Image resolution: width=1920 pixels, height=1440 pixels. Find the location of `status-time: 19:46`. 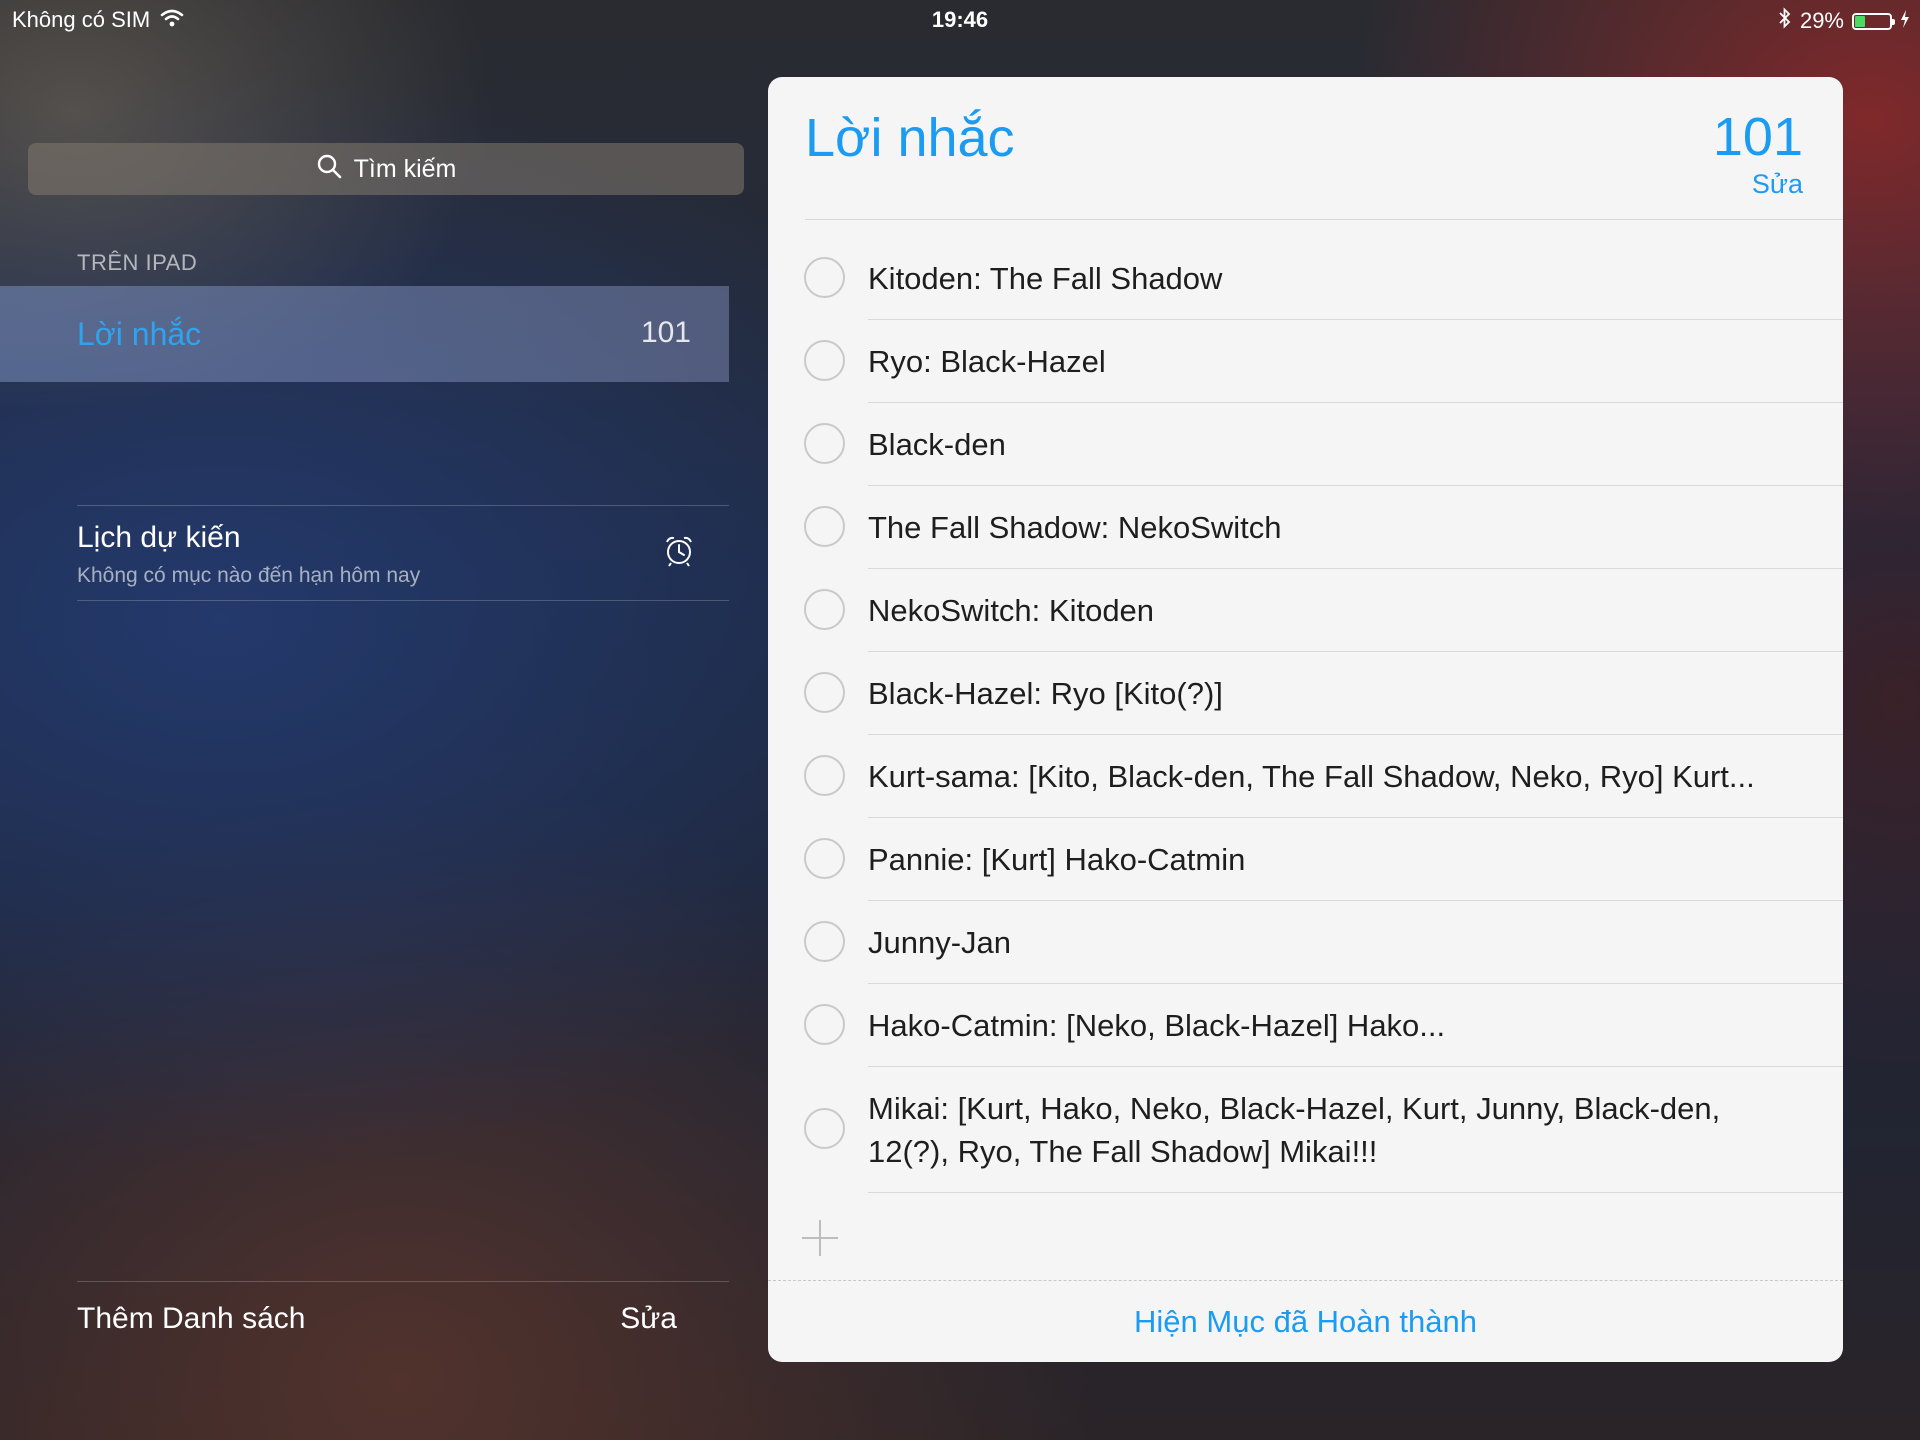

status-time: 19:46 is located at coordinates (960, 19).